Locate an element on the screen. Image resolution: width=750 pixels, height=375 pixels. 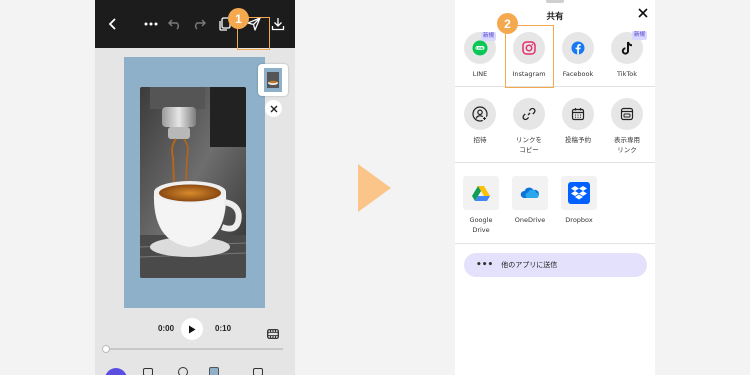
facebook-icon is located at coordinates (578, 48).